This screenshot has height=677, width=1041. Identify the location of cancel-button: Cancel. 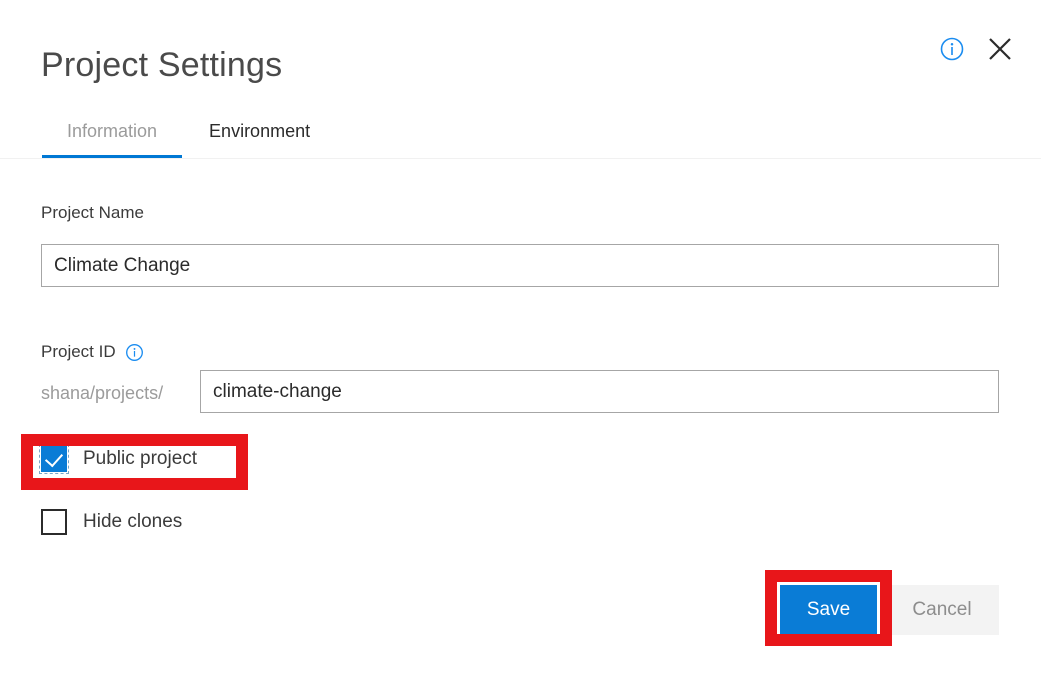
(942, 610).